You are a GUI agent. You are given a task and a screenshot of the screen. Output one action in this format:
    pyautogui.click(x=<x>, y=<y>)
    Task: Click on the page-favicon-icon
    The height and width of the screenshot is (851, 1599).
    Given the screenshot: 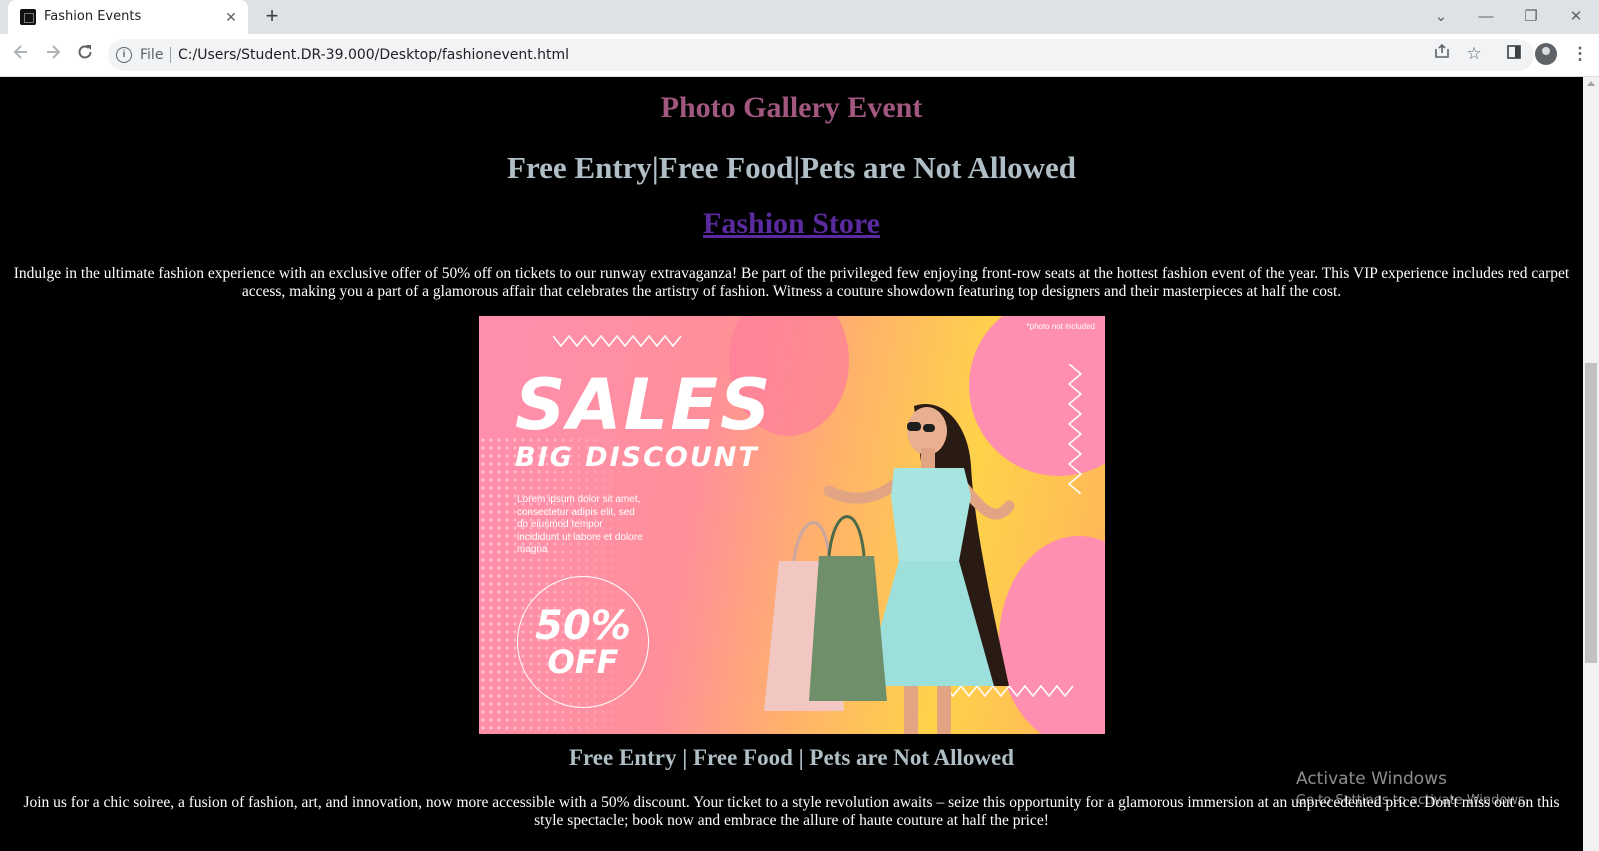 What is the action you would take?
    pyautogui.click(x=28, y=17)
    